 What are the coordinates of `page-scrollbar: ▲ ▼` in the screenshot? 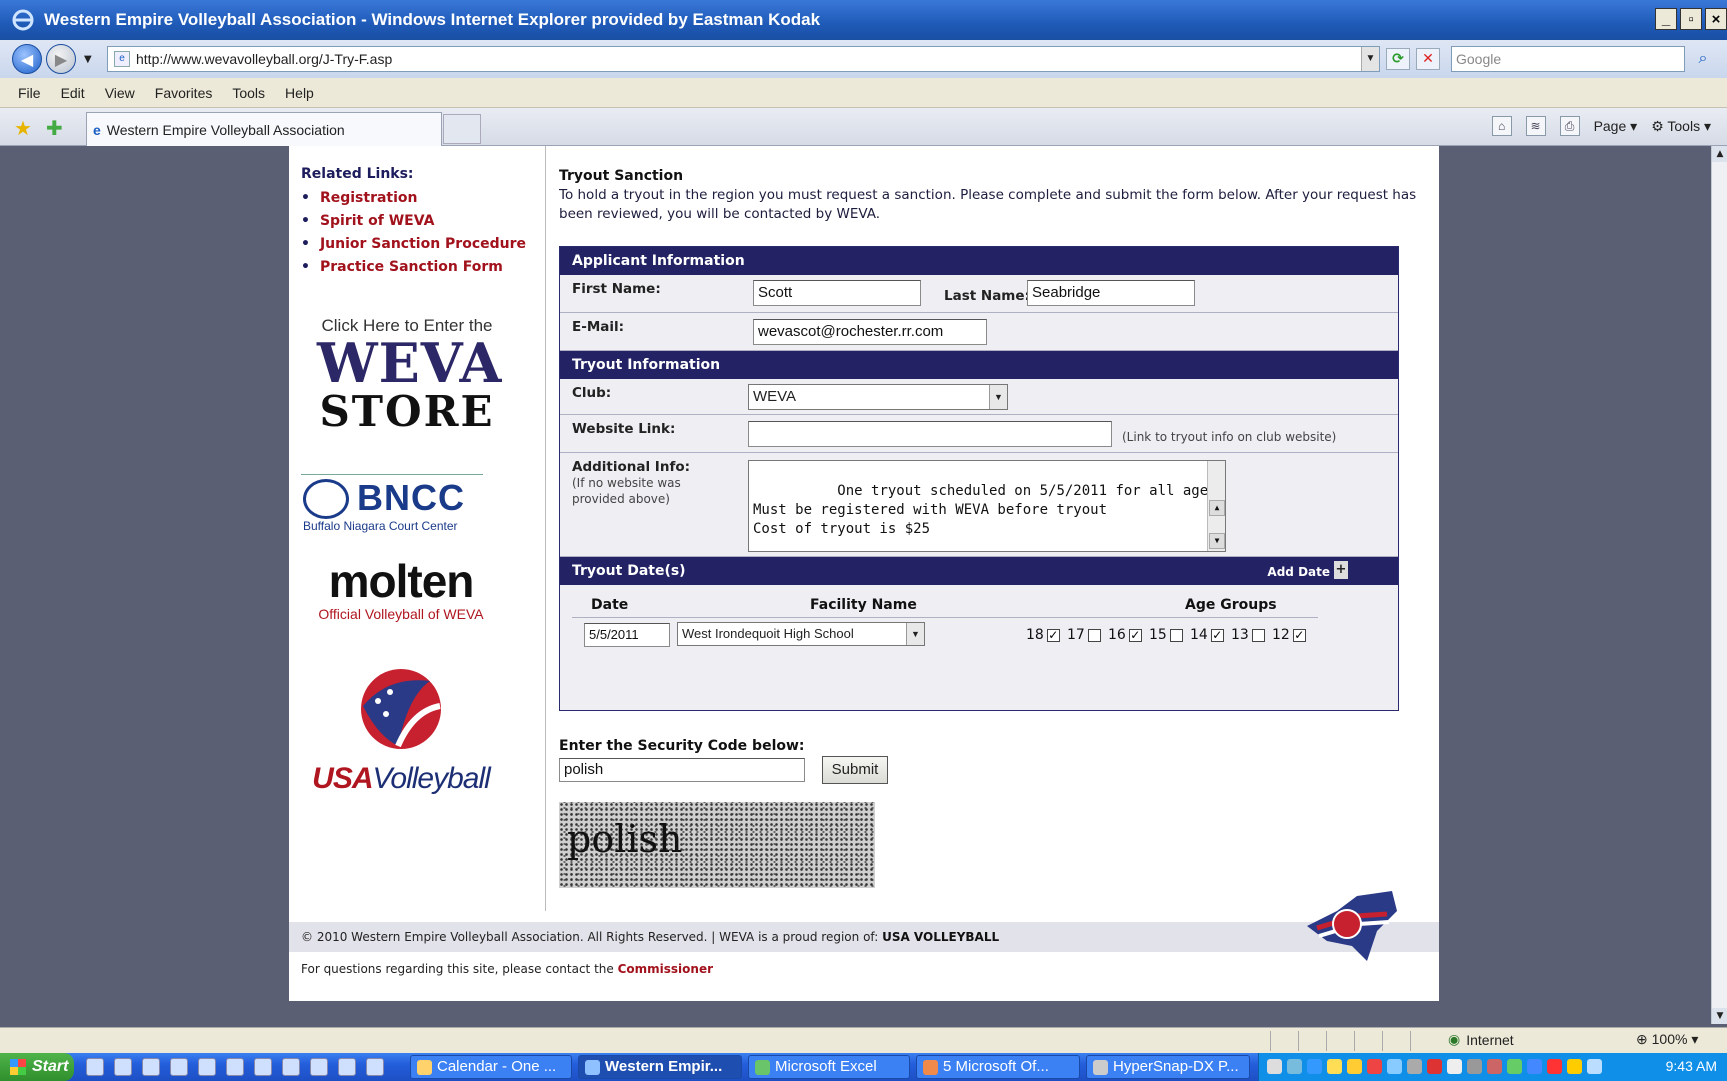 It's located at (1719, 585).